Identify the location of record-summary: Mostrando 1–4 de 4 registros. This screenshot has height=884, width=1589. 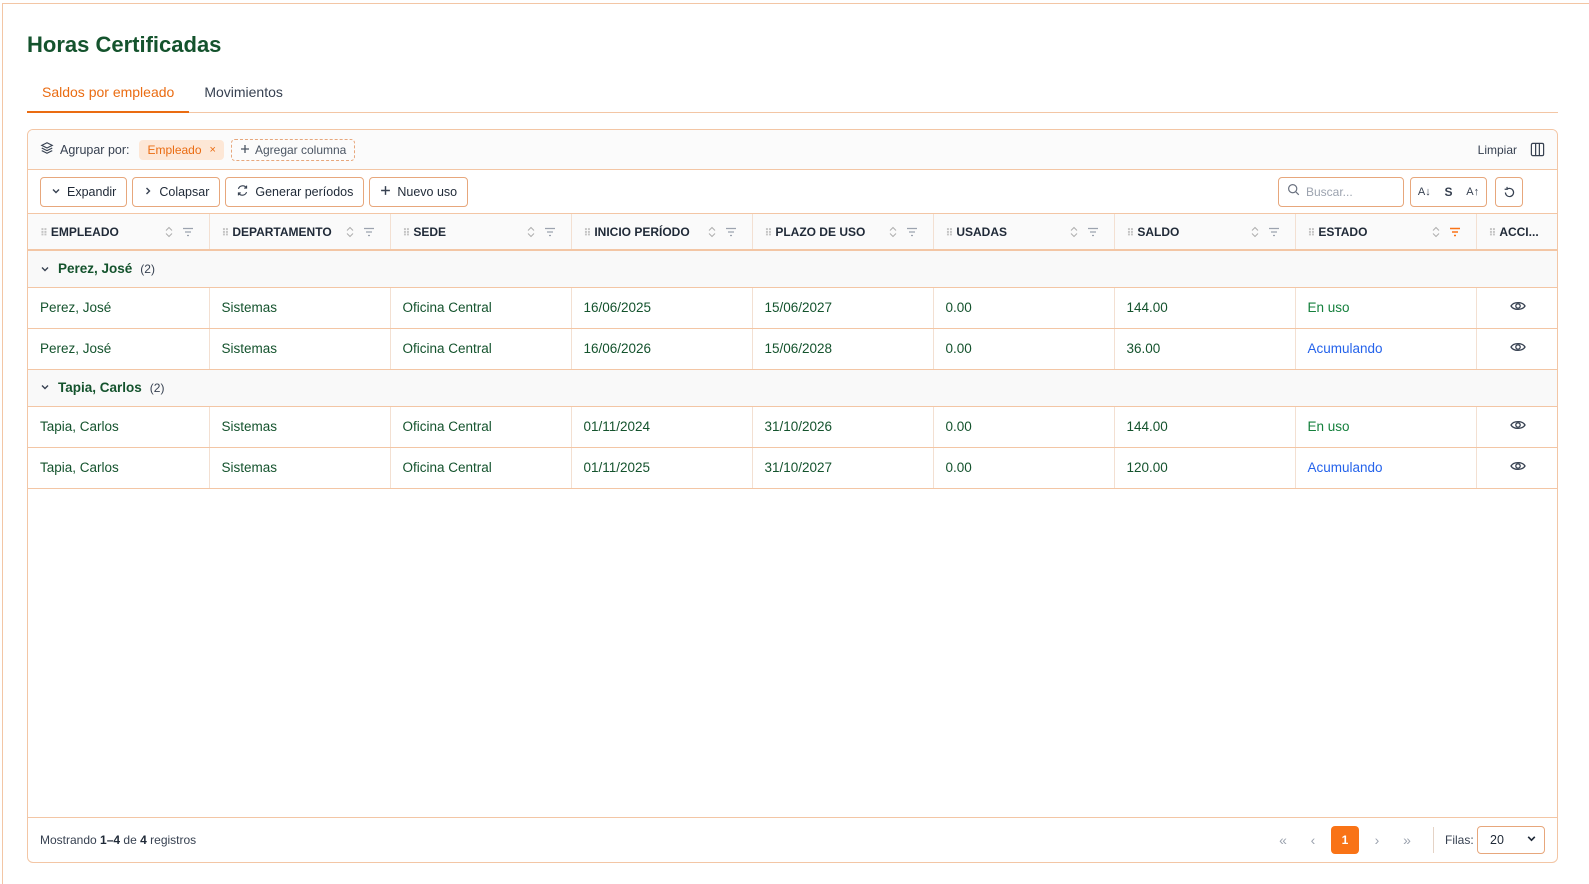
(118, 840).